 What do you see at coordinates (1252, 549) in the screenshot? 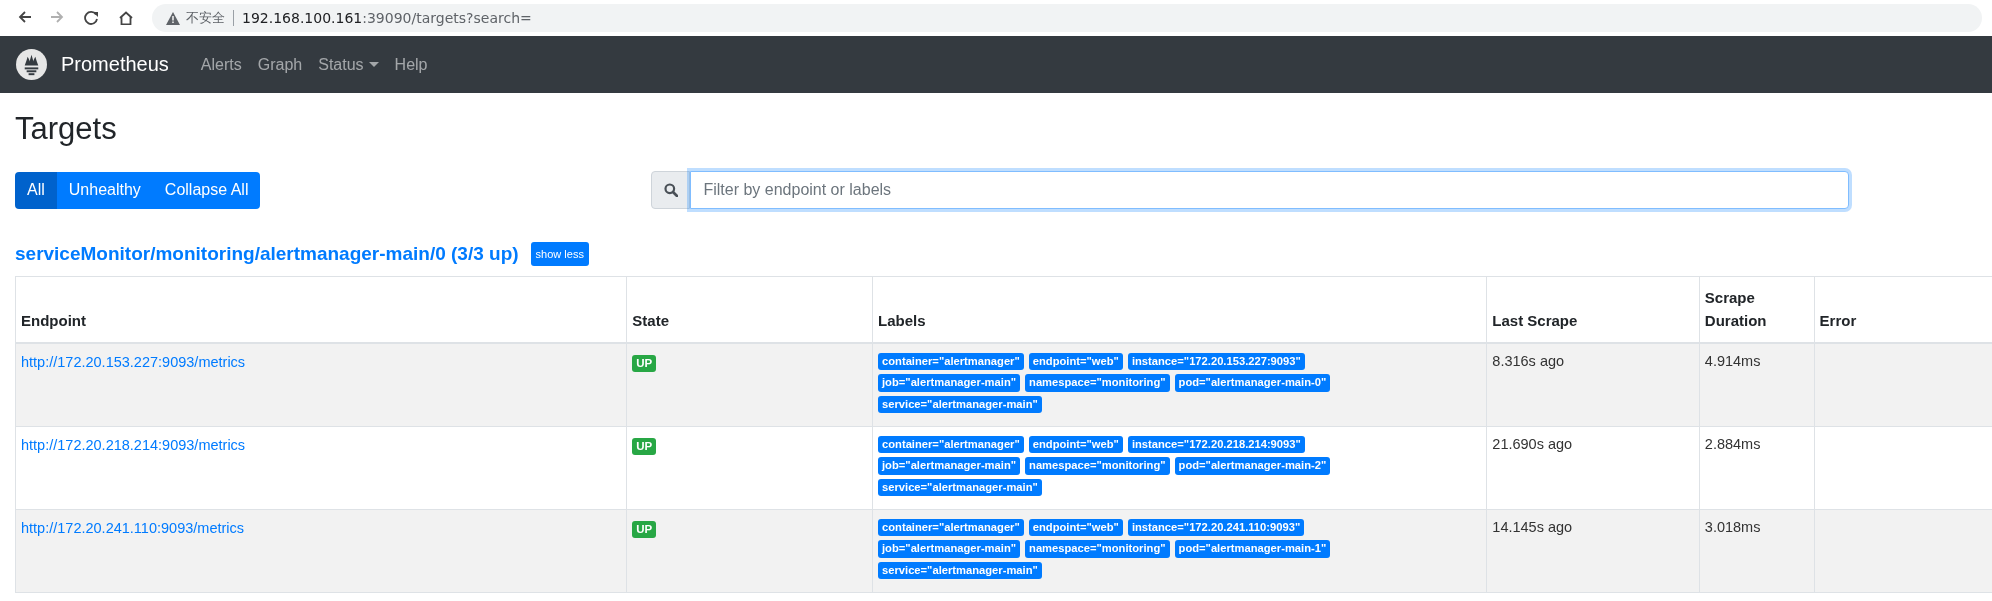
I see `label-badge: pod="alertmanager-main-1"` at bounding box center [1252, 549].